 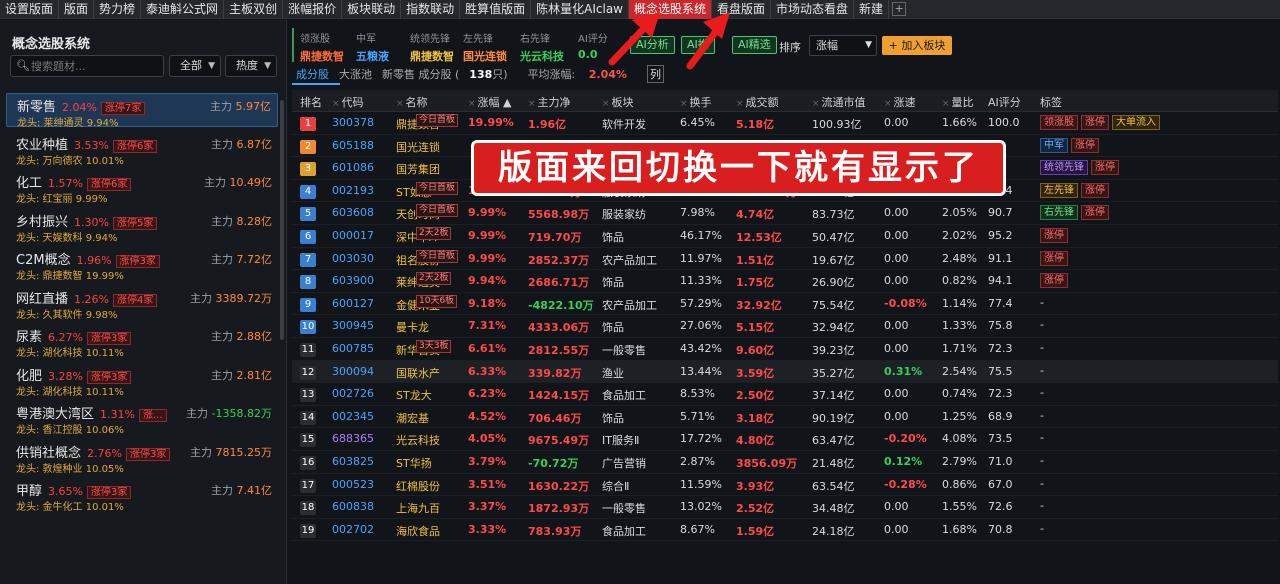 I want to click on arrow-to-watch-tab, so click(x=708, y=41).